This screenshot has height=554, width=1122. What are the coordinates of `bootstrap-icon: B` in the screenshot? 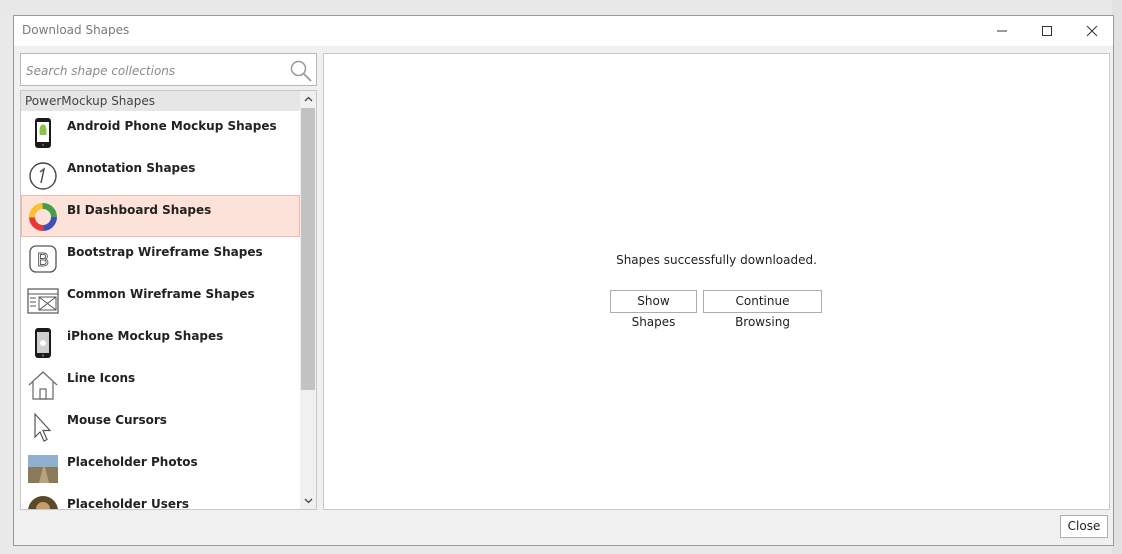 It's located at (43, 259).